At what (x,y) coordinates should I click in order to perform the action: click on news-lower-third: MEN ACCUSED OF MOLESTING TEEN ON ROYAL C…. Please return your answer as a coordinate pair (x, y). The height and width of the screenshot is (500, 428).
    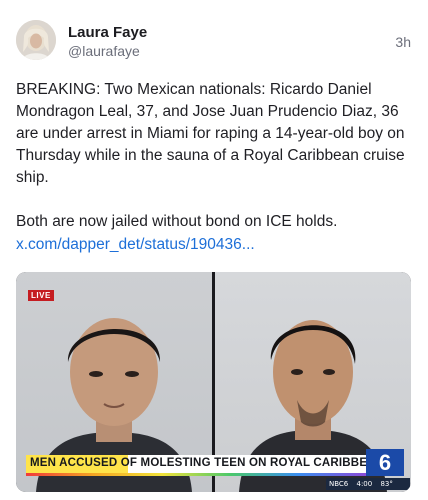
    Looking at the image, I should click on (196, 465).